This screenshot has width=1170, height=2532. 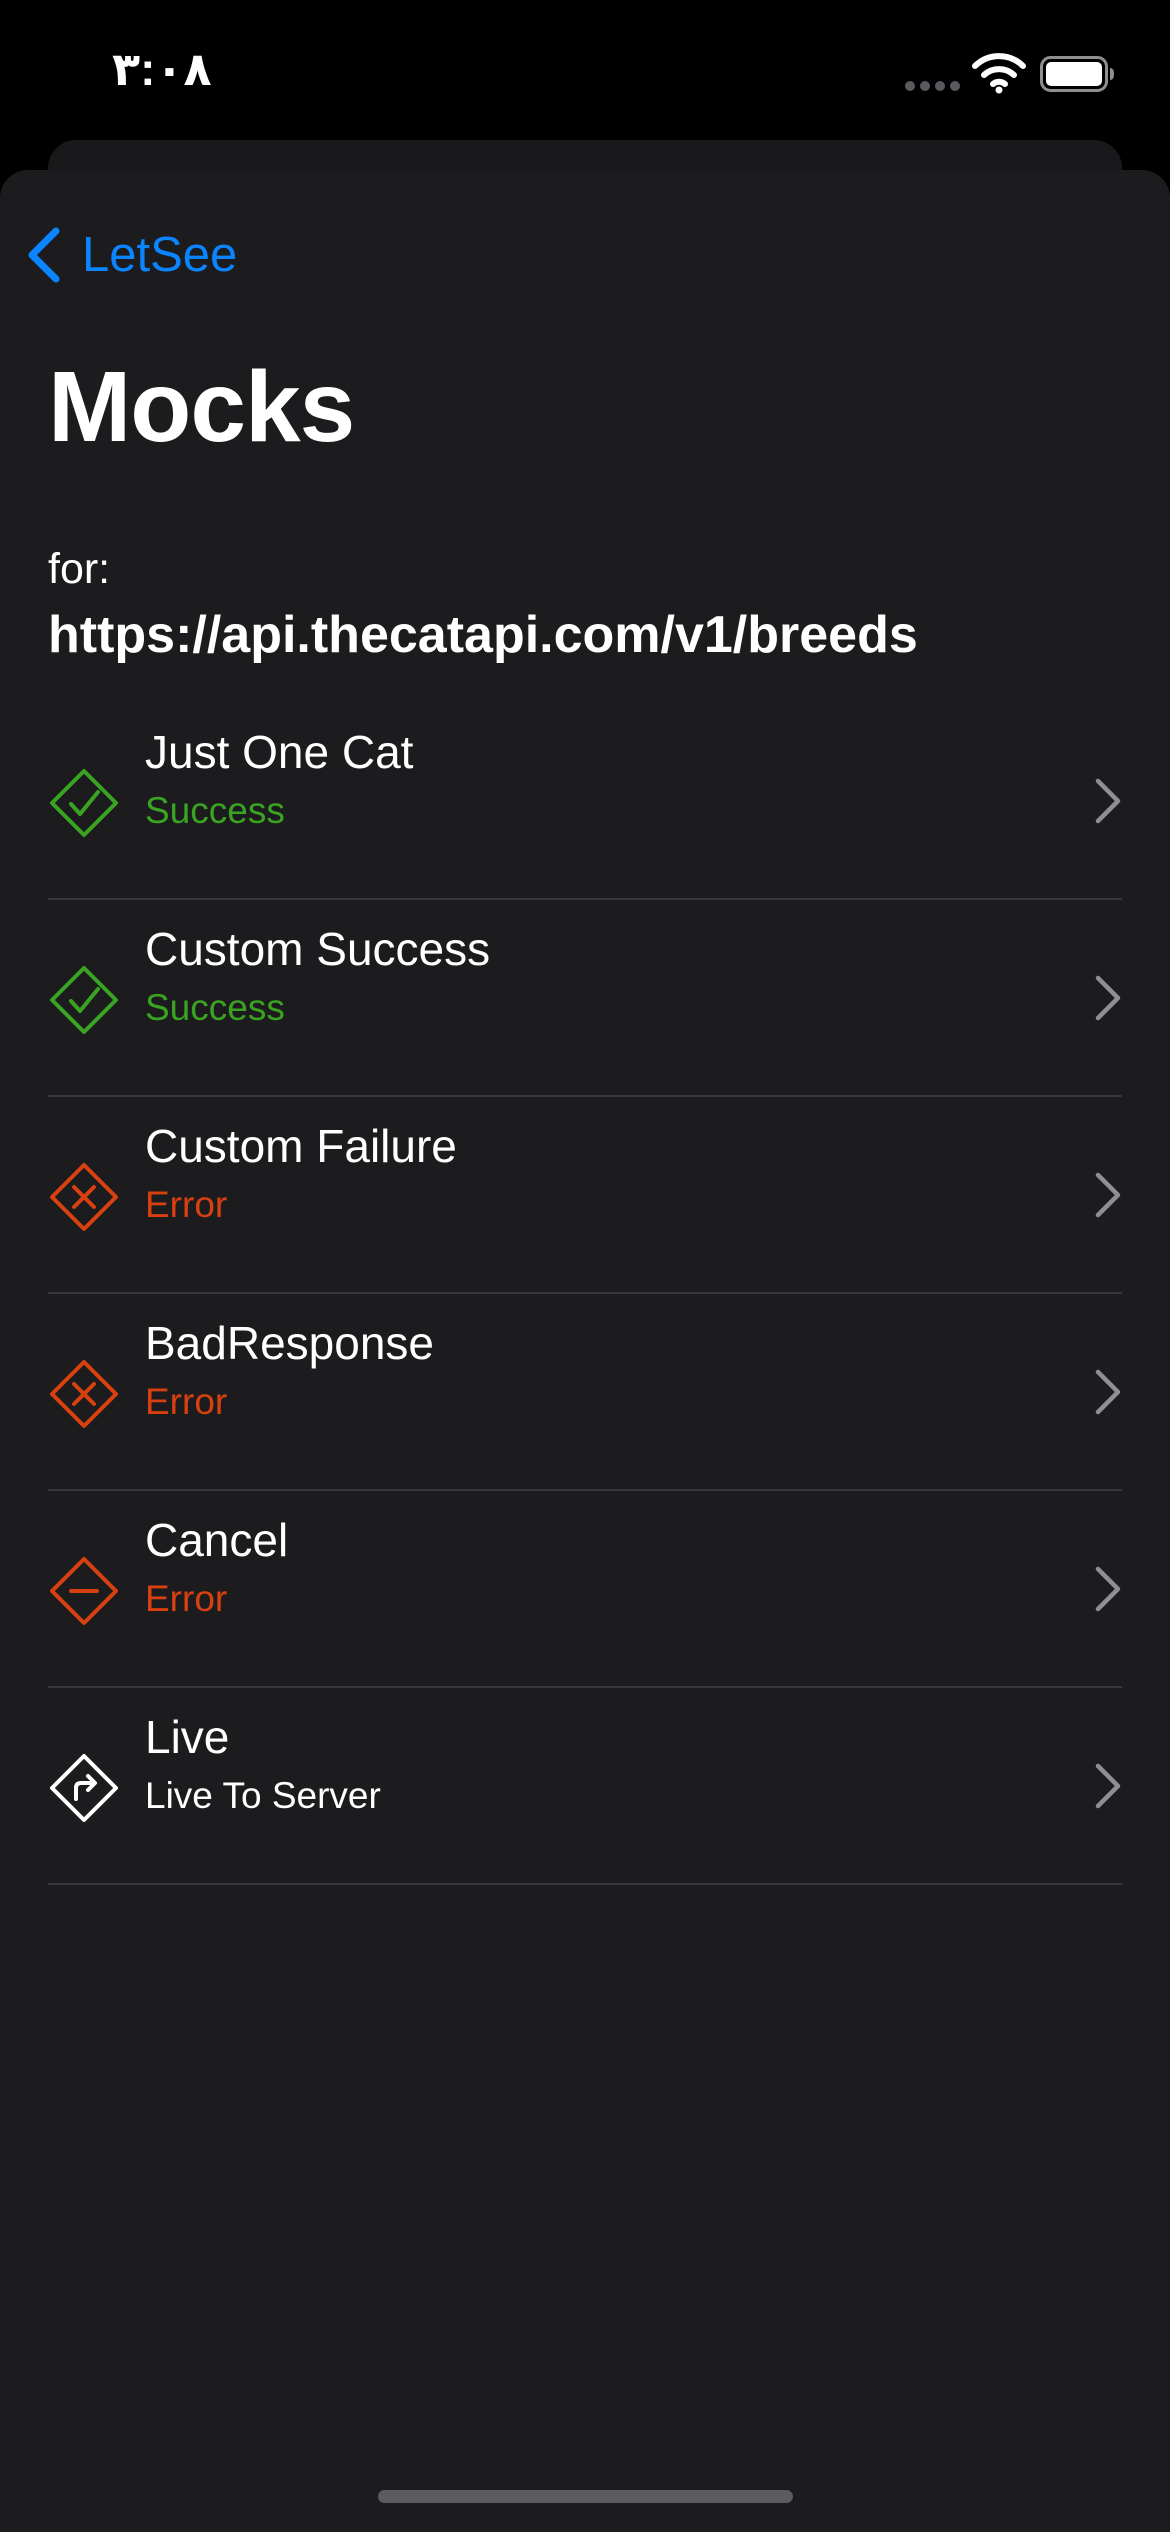 What do you see at coordinates (585, 801) in the screenshot?
I see `mock-row-just-one-cat: Just One Cat Success` at bounding box center [585, 801].